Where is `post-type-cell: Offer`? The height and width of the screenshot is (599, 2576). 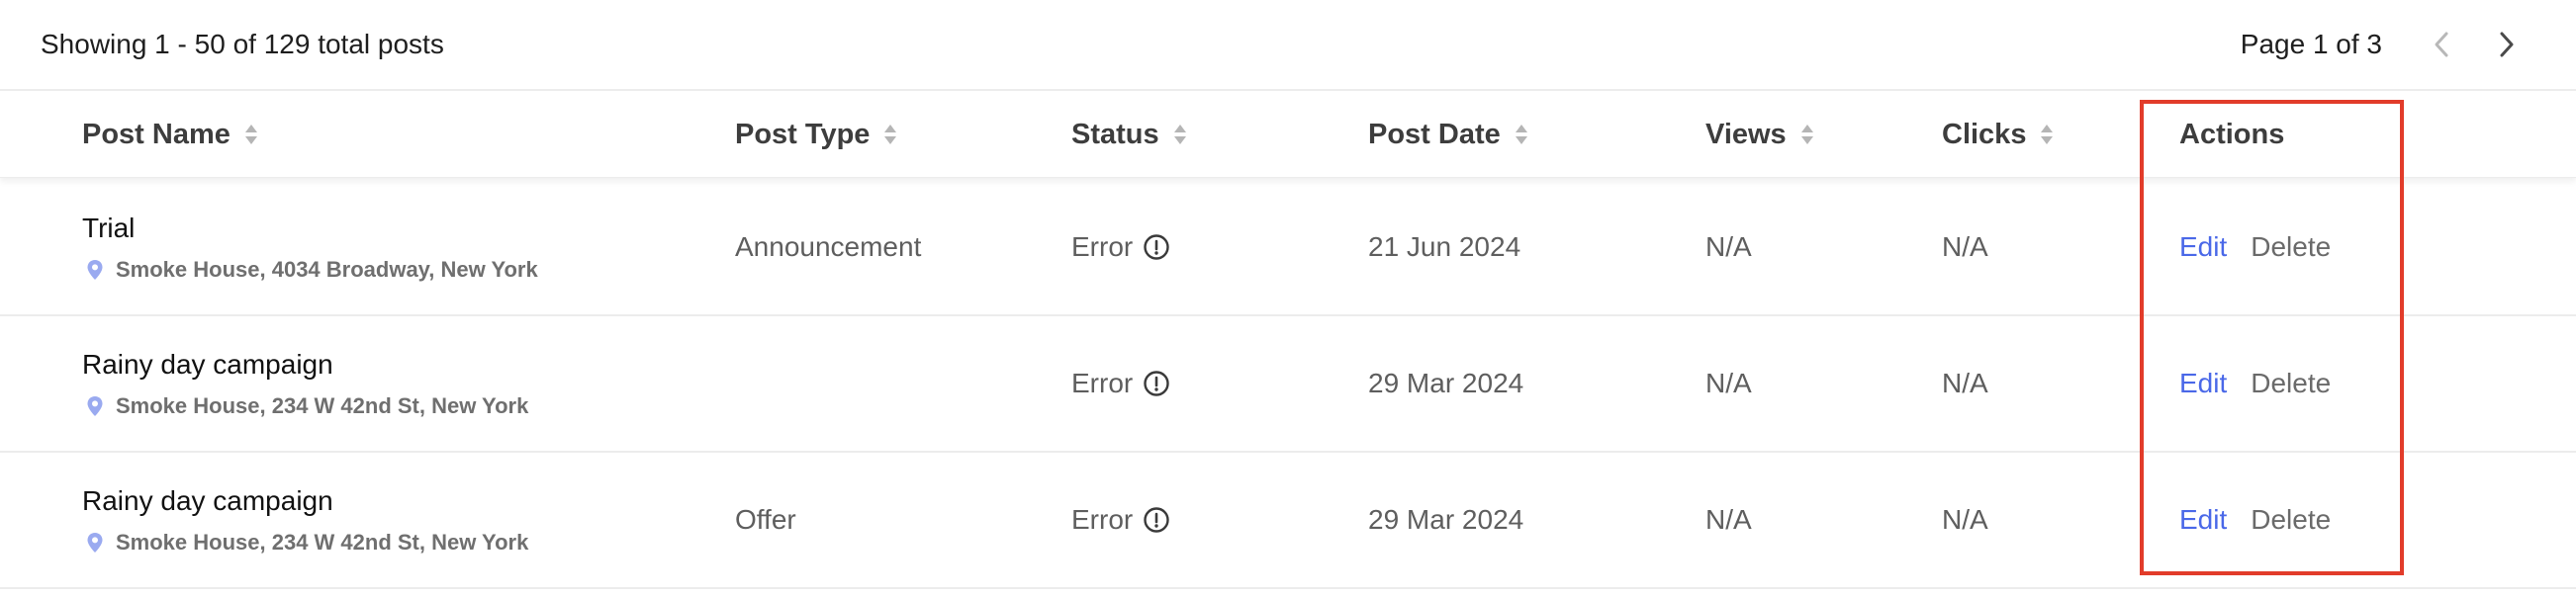 post-type-cell: Offer is located at coordinates (766, 519).